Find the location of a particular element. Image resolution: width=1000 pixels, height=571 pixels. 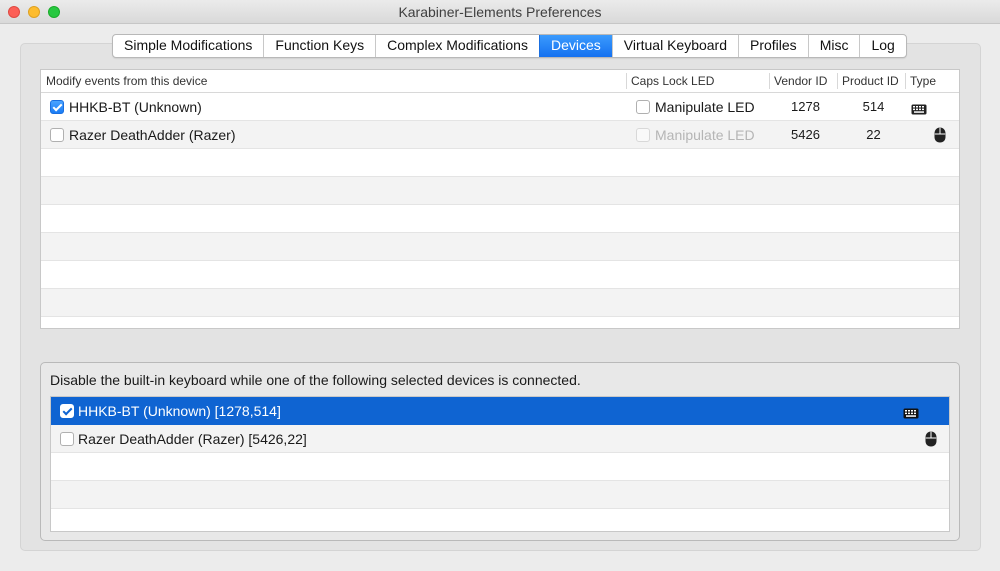

tab-virtual-keyboard: Virtual Keyboard is located at coordinates (674, 46).